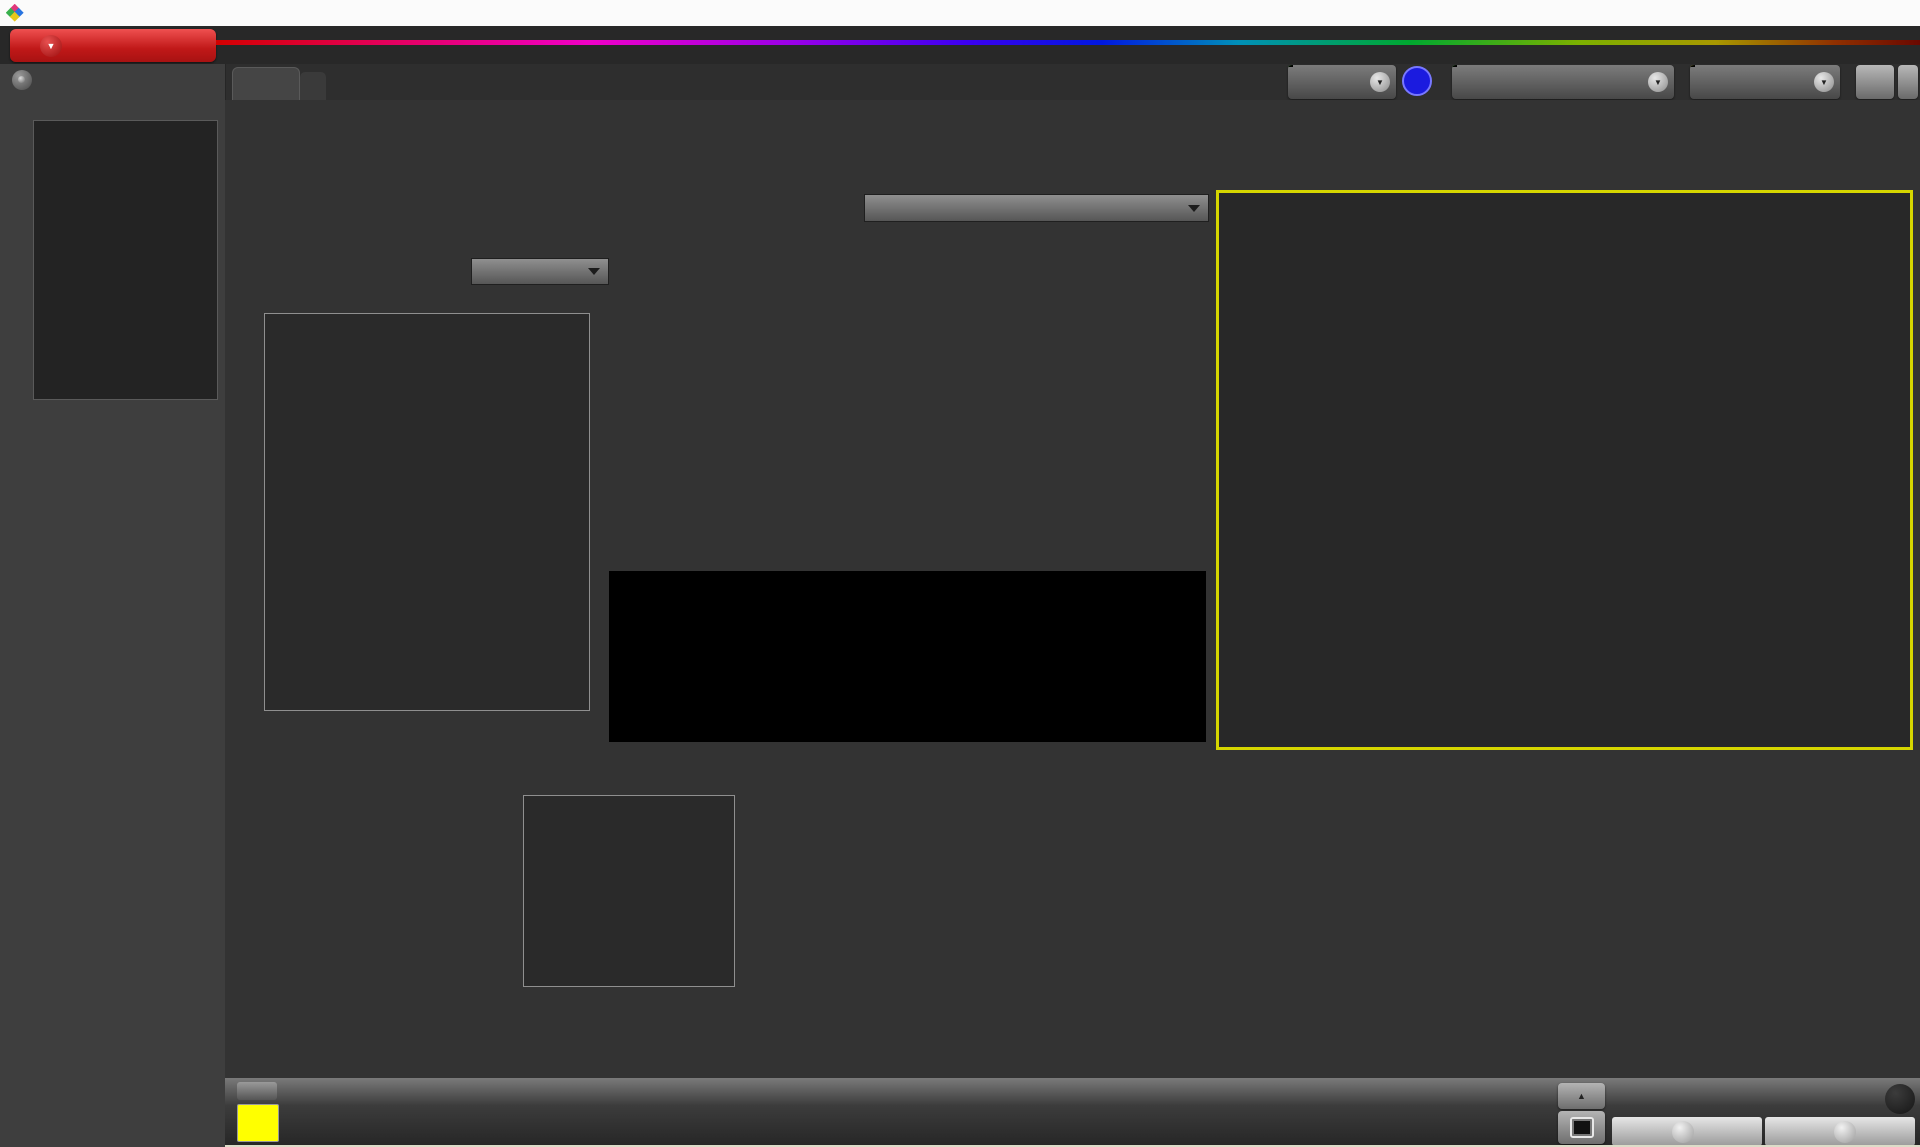  I want to click on back-chevrons-icon, so click(1682, 1131).